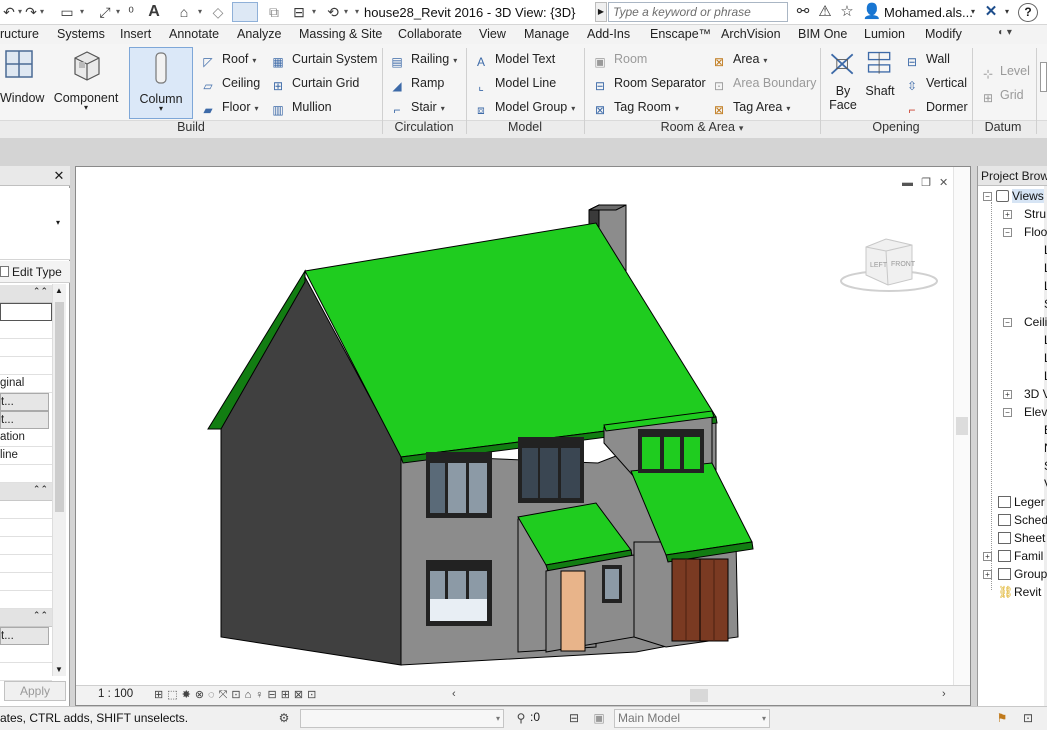  What do you see at coordinates (35, 272) in the screenshot?
I see `edit-type-button: Edit Type` at bounding box center [35, 272].